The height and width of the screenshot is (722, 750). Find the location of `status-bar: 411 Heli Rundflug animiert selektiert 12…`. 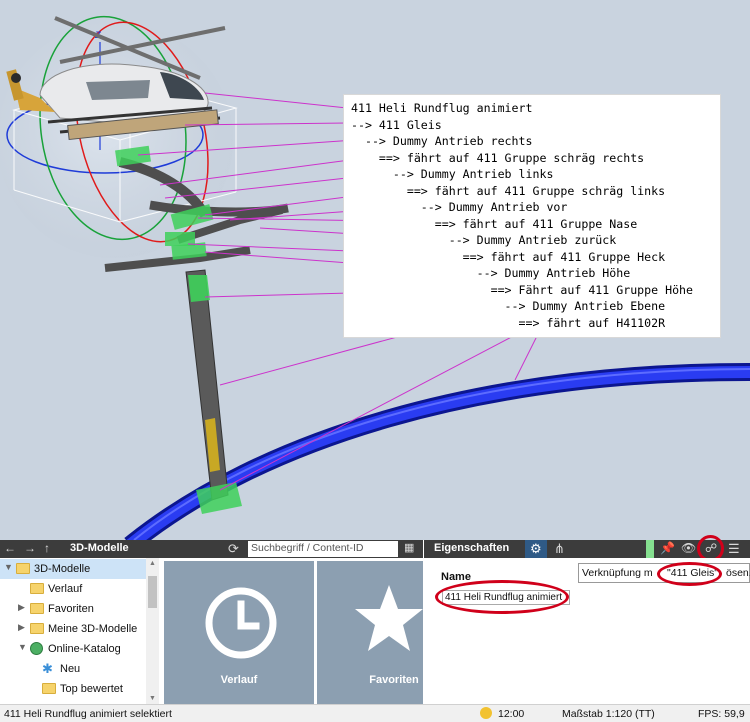

status-bar: 411 Heli Rundflug animiert selektiert 12… is located at coordinates (375, 713).